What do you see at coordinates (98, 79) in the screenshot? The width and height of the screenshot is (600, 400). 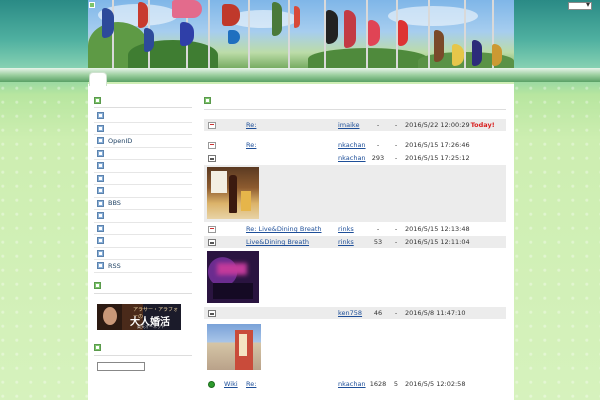 I see `nav-tab-home` at bounding box center [98, 79].